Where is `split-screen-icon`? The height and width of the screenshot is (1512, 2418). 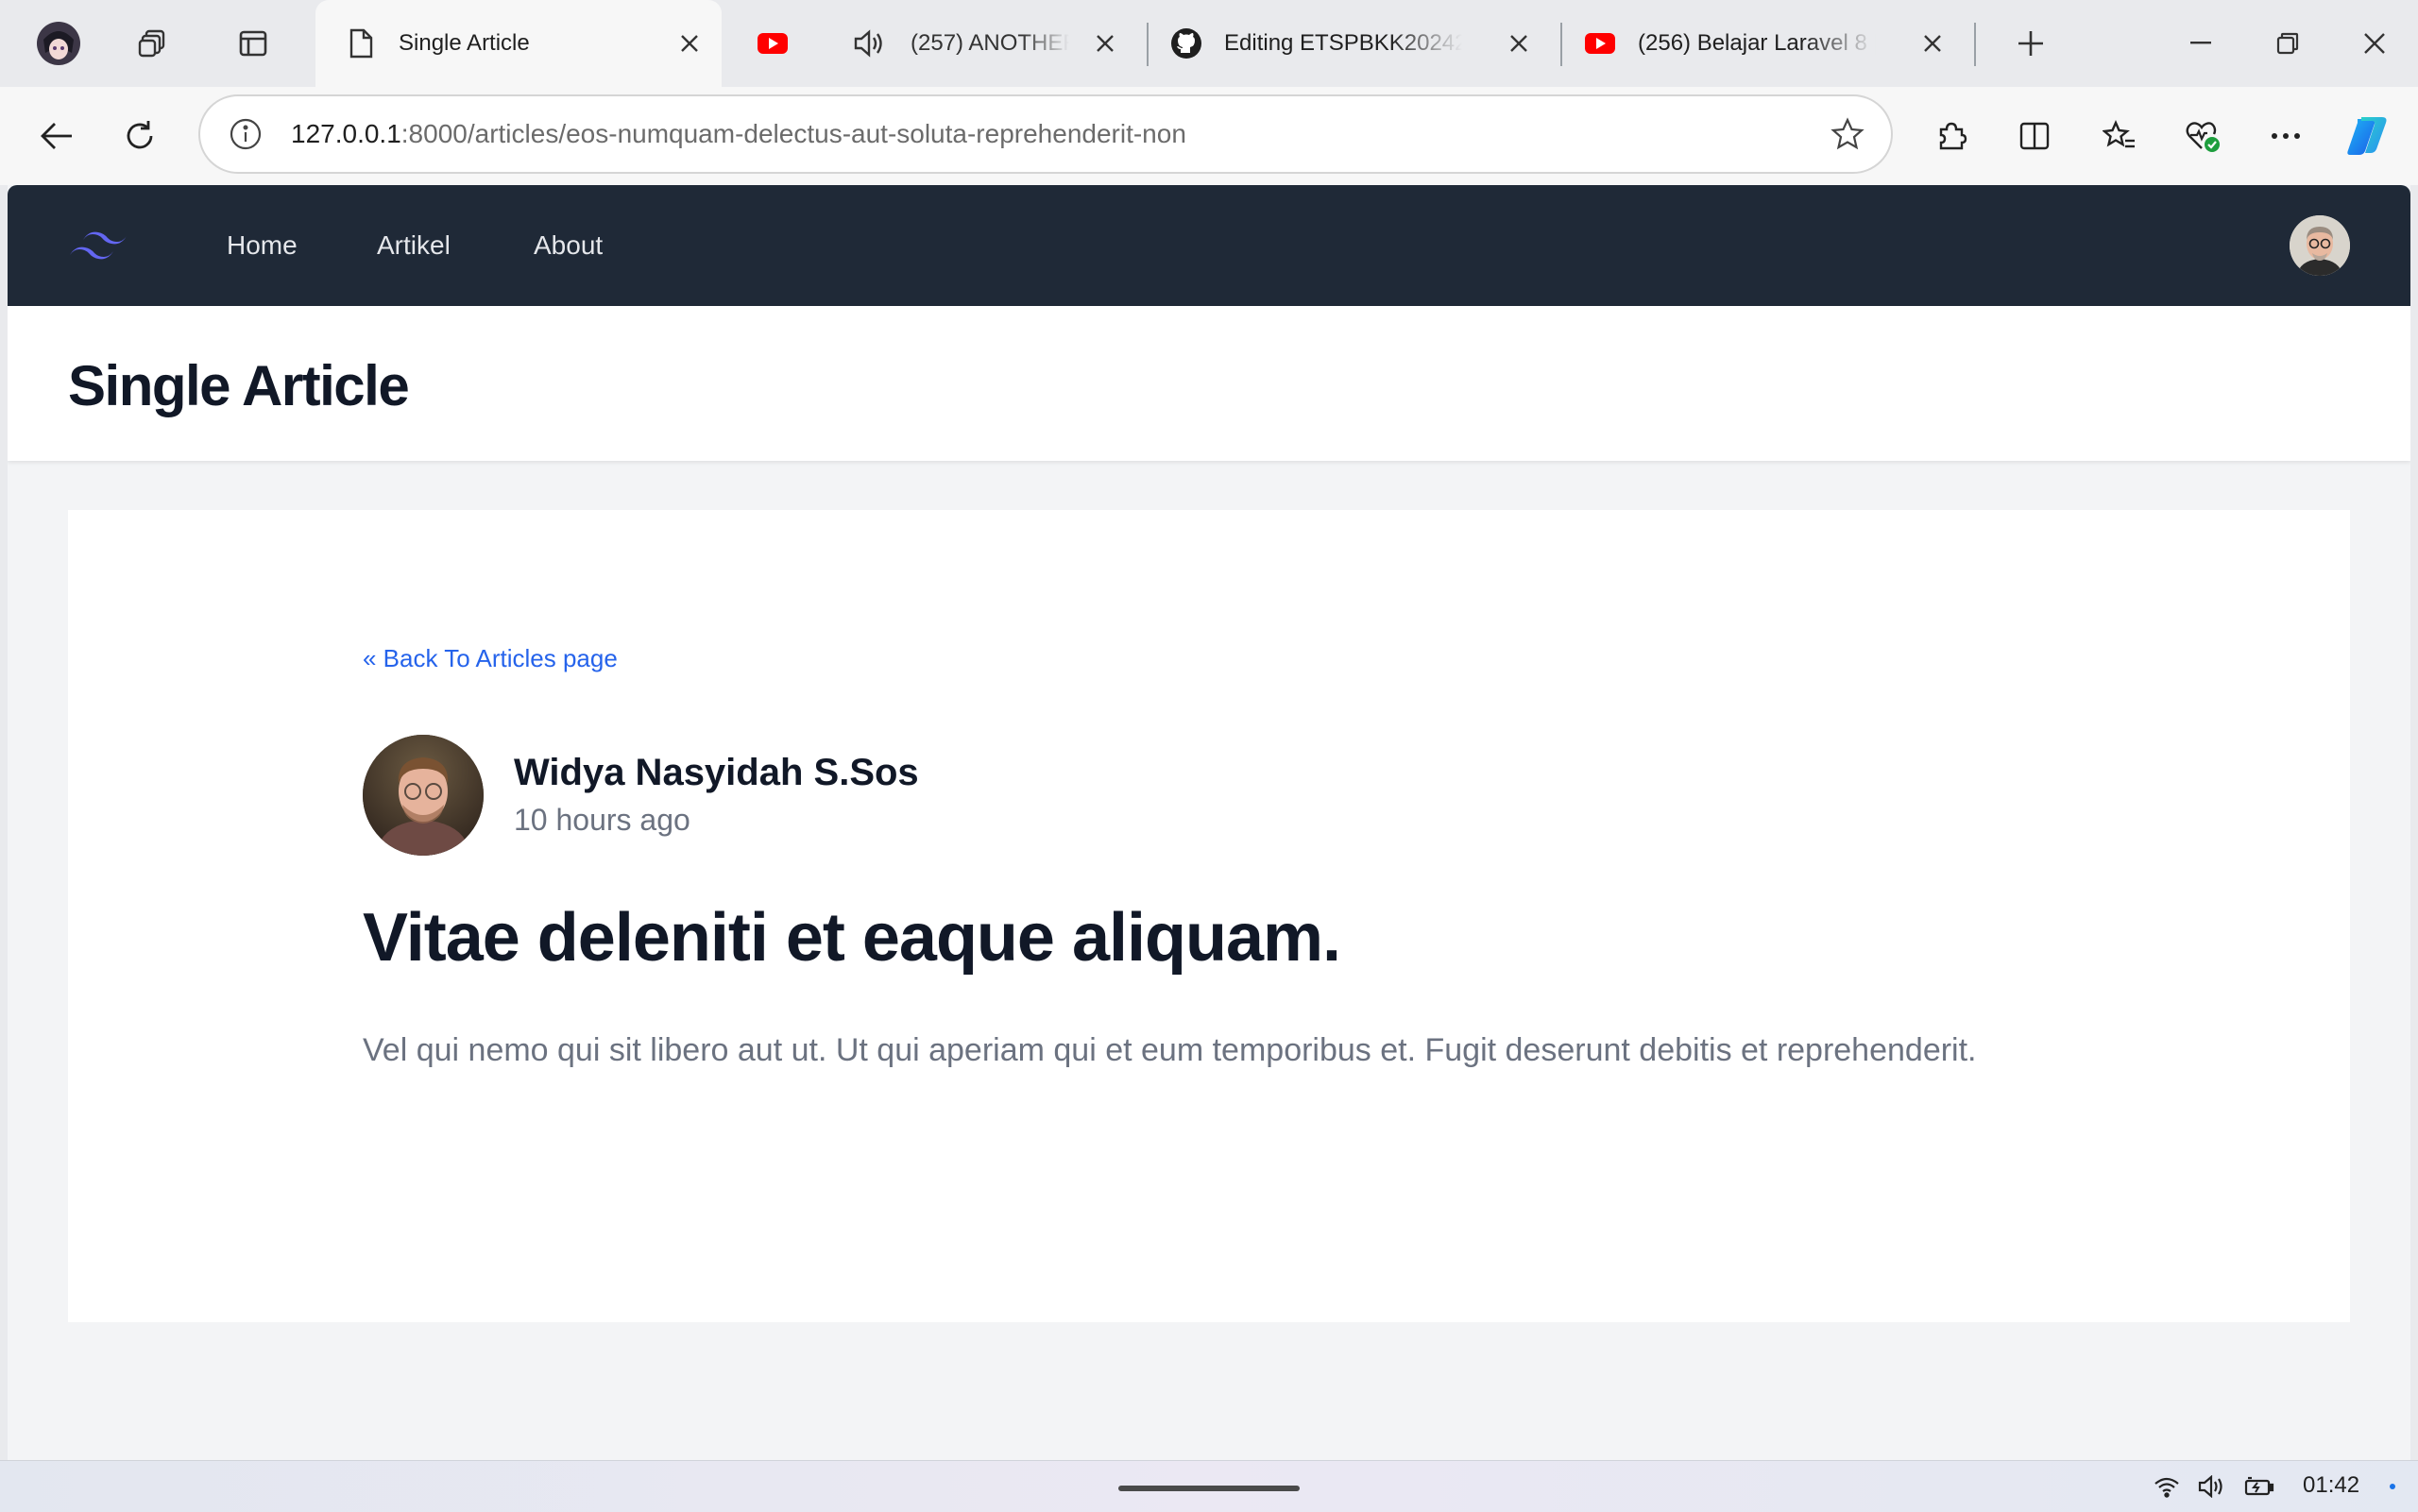 split-screen-icon is located at coordinates (2035, 136).